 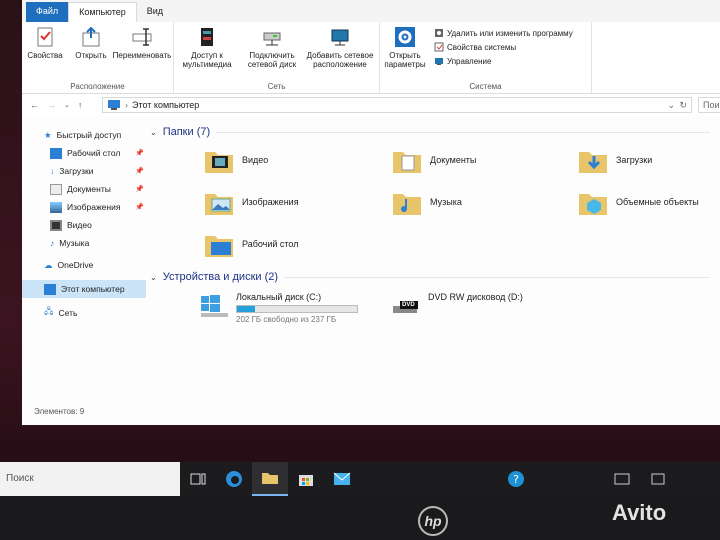 I want to click on address-bar: › Этот компьютер ⌄ ↻, so click(x=397, y=105).